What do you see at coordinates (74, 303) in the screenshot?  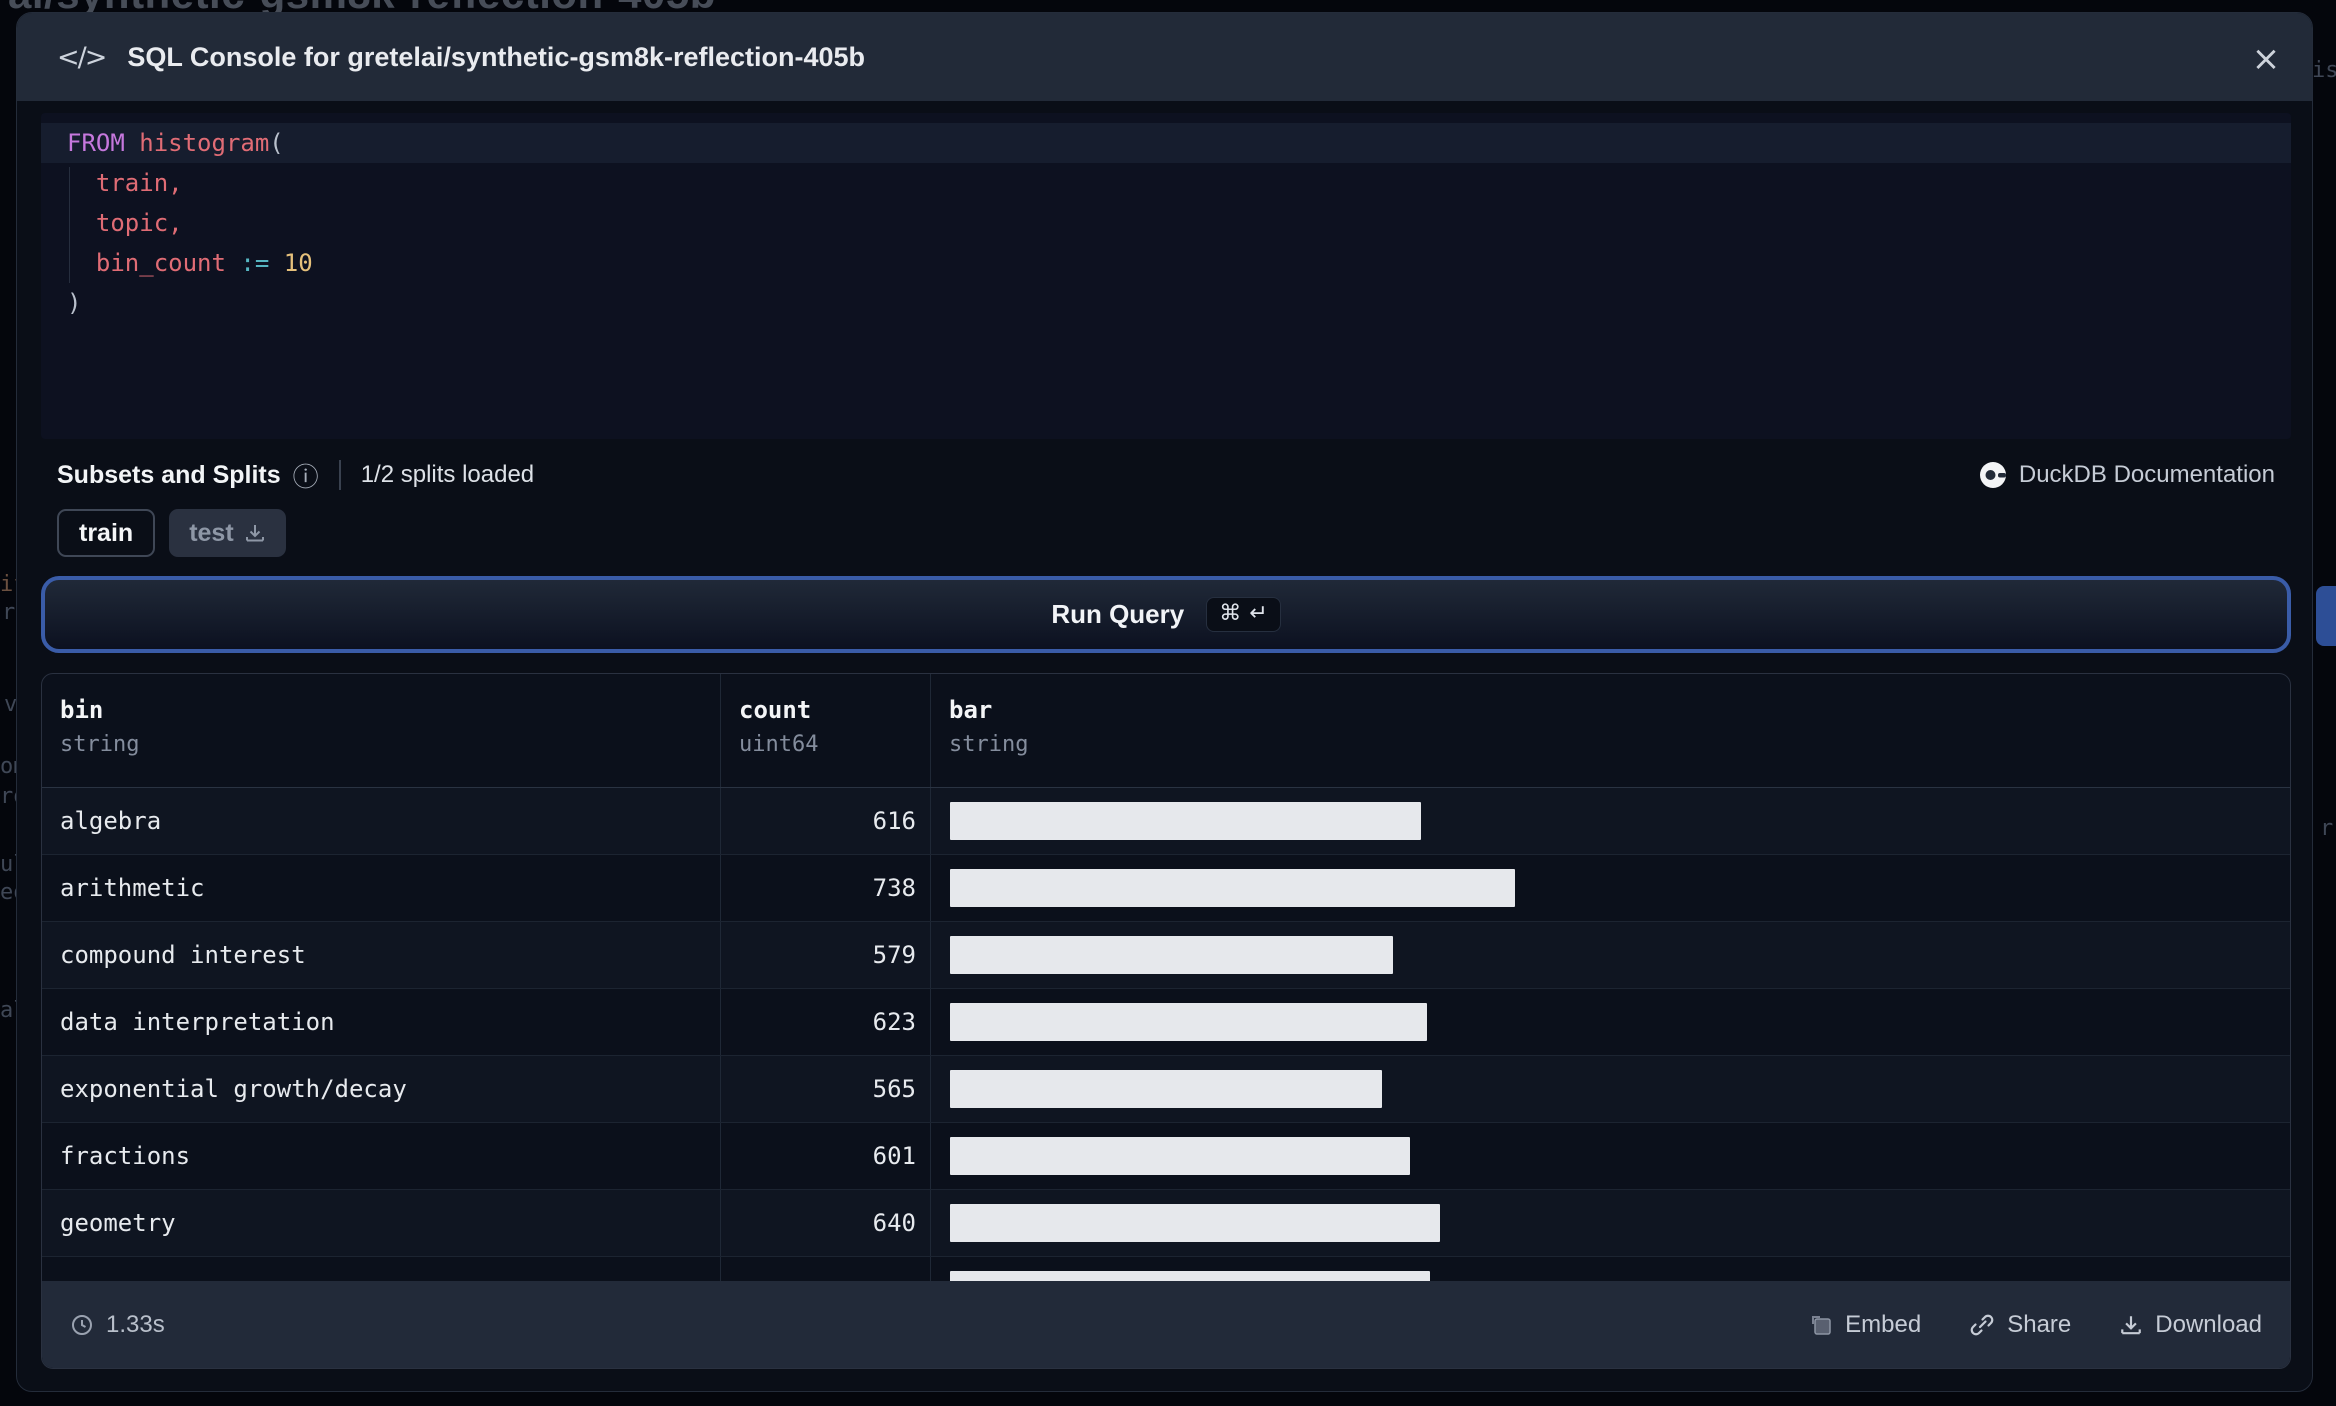 I see `code-line: )` at bounding box center [74, 303].